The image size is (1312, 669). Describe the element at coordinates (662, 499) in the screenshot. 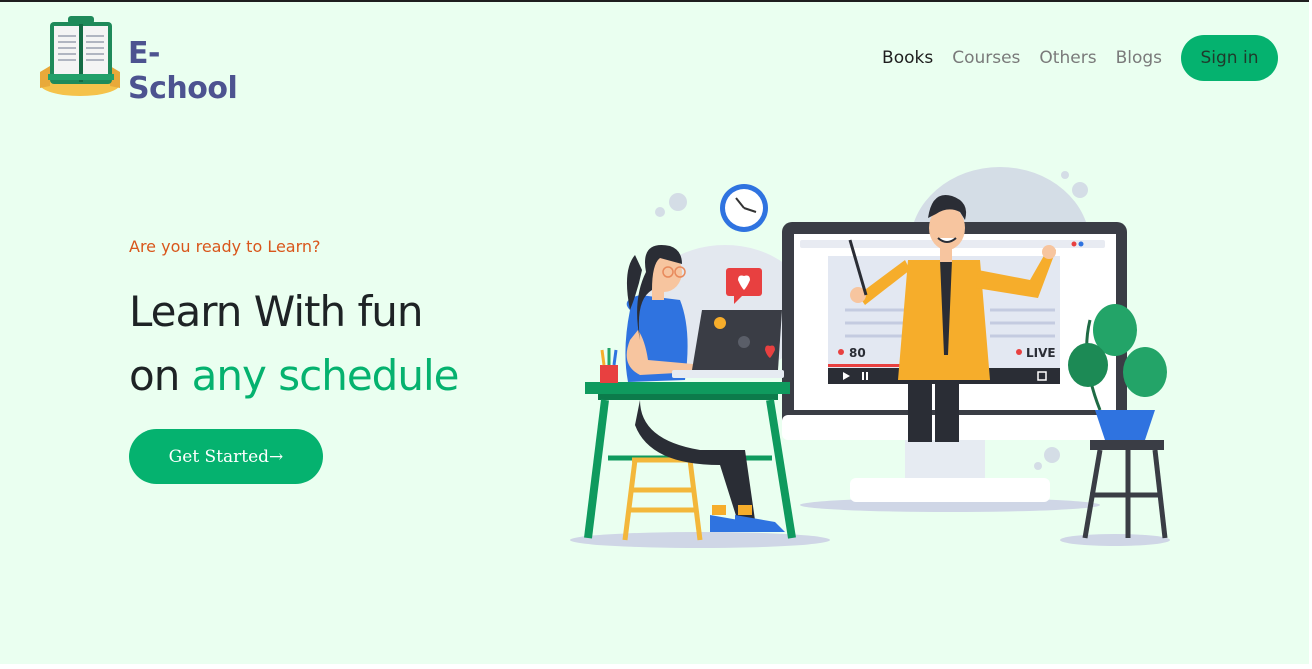

I see `chair` at that location.